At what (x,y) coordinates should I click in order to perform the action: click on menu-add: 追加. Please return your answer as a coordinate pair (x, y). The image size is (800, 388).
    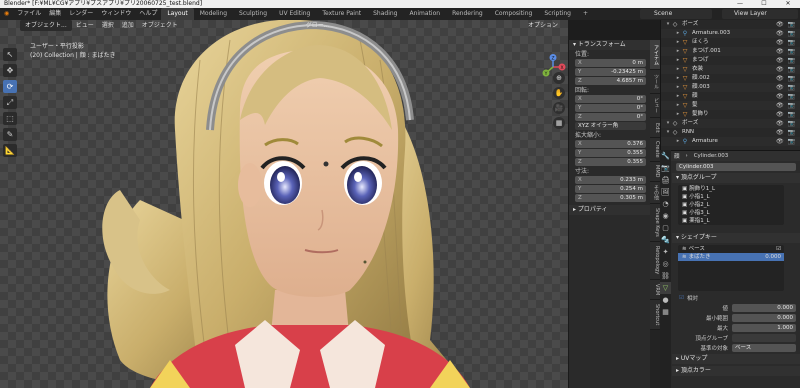
    Looking at the image, I should click on (128, 25).